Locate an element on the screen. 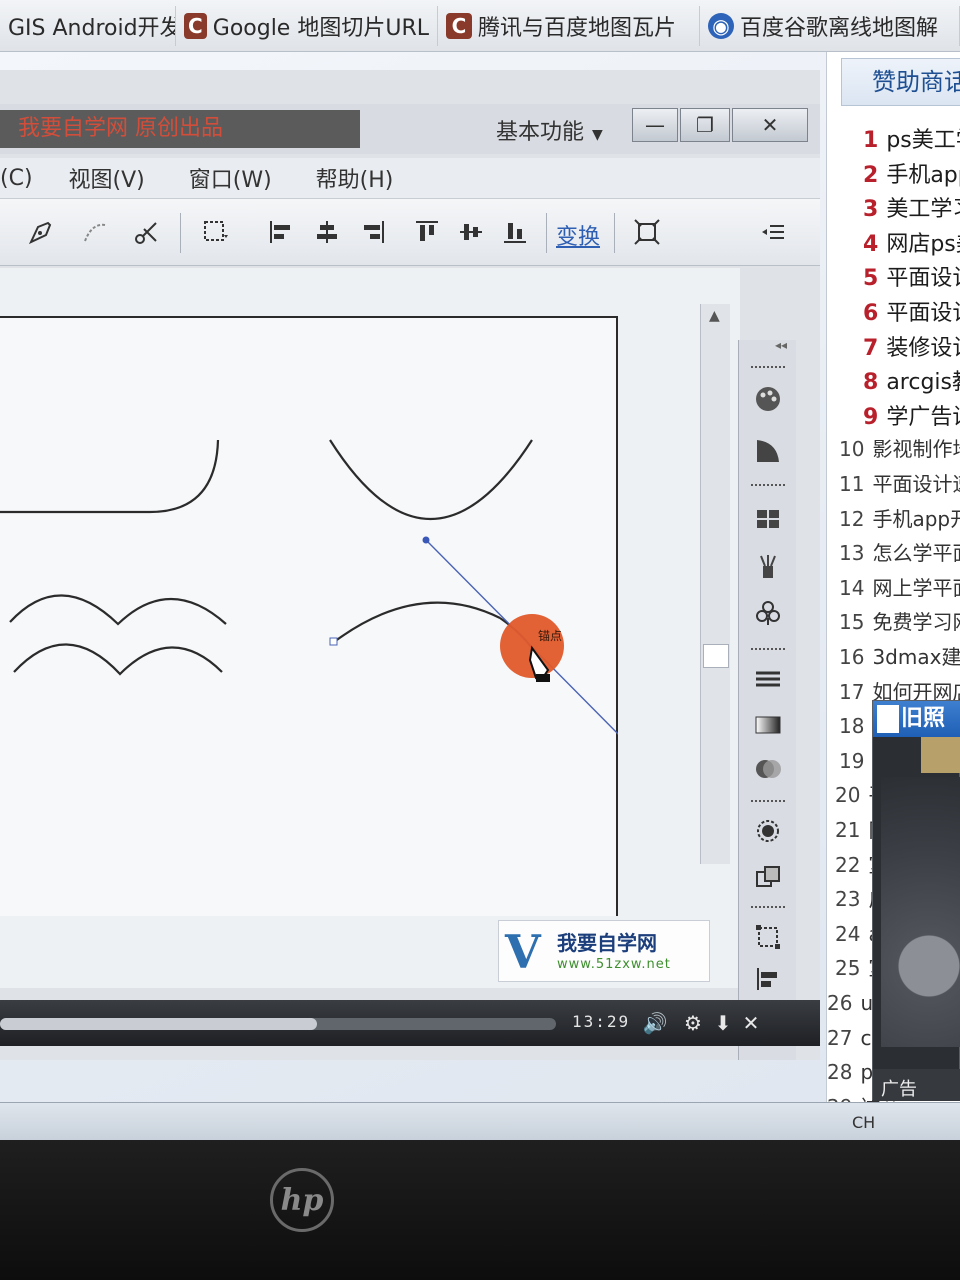 Image resolution: width=960 pixels, height=1280 pixels. sponsor-list-item: 6 平面设计 is located at coordinates (911, 311).